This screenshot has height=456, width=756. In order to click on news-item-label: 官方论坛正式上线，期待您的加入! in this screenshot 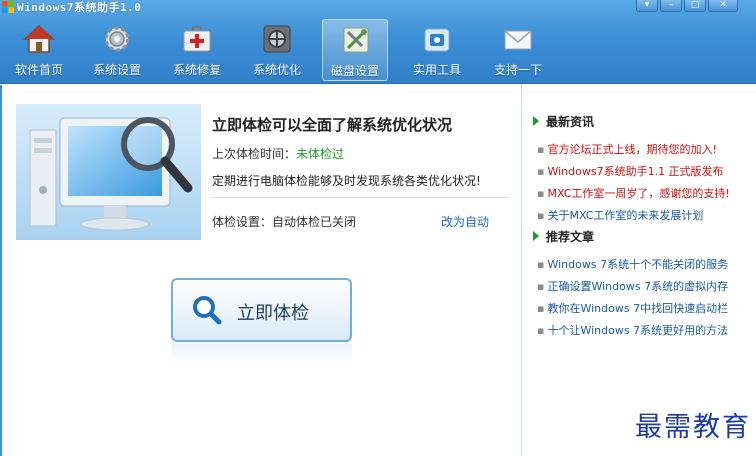, I will do `click(632, 149)`.